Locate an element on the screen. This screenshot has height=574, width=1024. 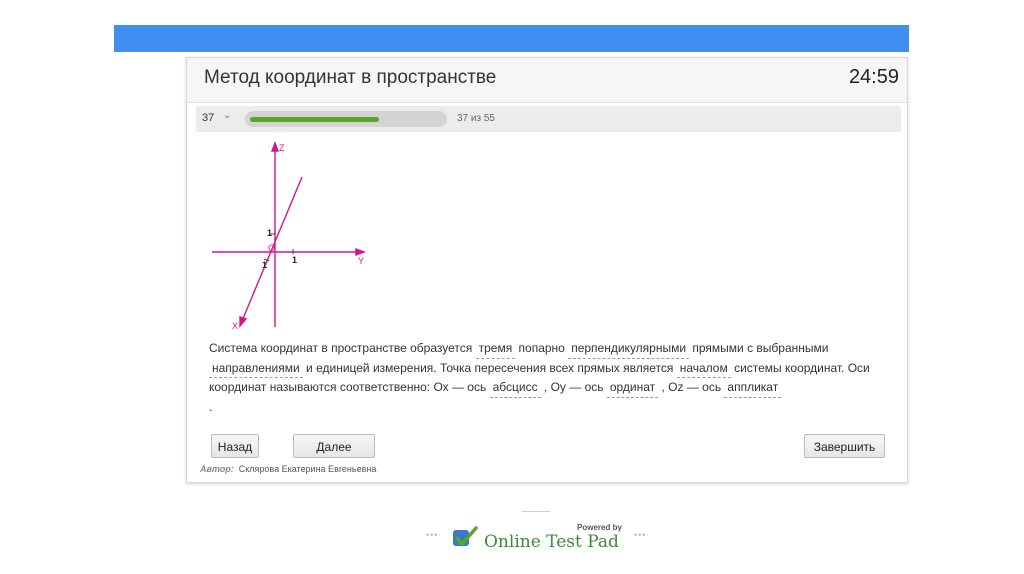
x-axis-arrow is located at coordinates (243, 322).